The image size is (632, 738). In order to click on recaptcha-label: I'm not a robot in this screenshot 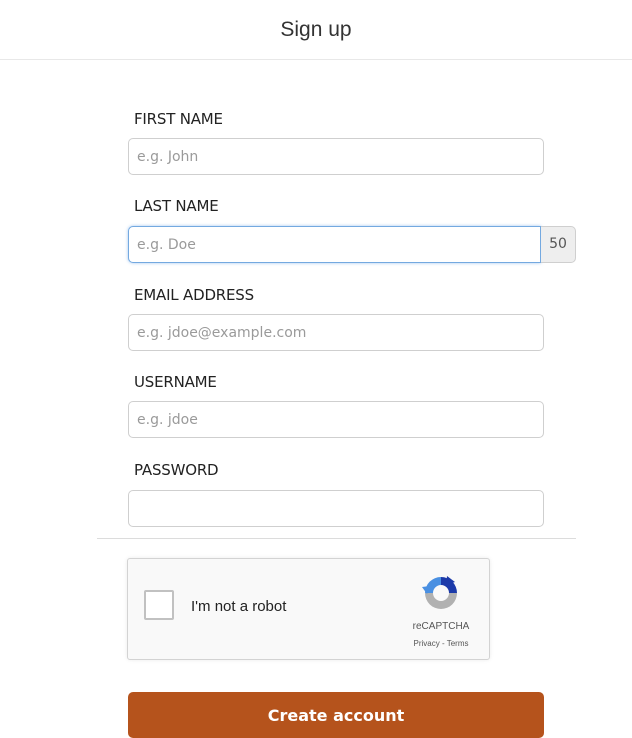, I will do `click(239, 606)`.